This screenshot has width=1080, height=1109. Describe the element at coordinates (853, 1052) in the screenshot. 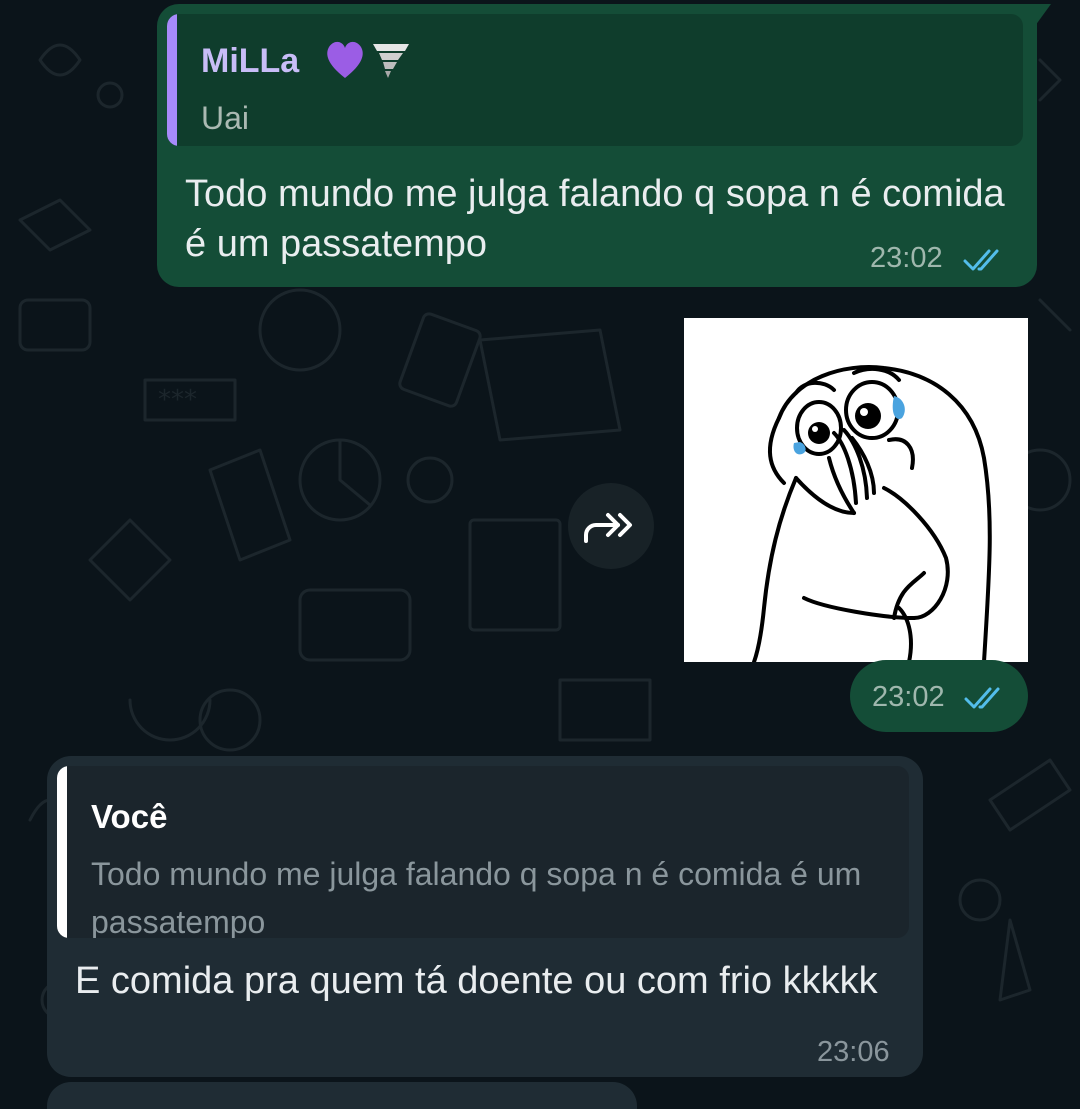

I see `message-time: 23:06` at that location.